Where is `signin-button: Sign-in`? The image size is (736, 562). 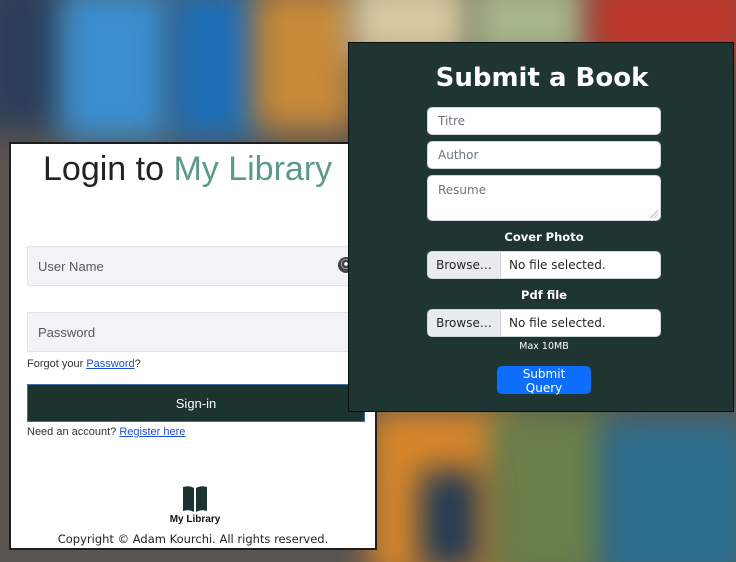
signin-button: Sign-in is located at coordinates (196, 403).